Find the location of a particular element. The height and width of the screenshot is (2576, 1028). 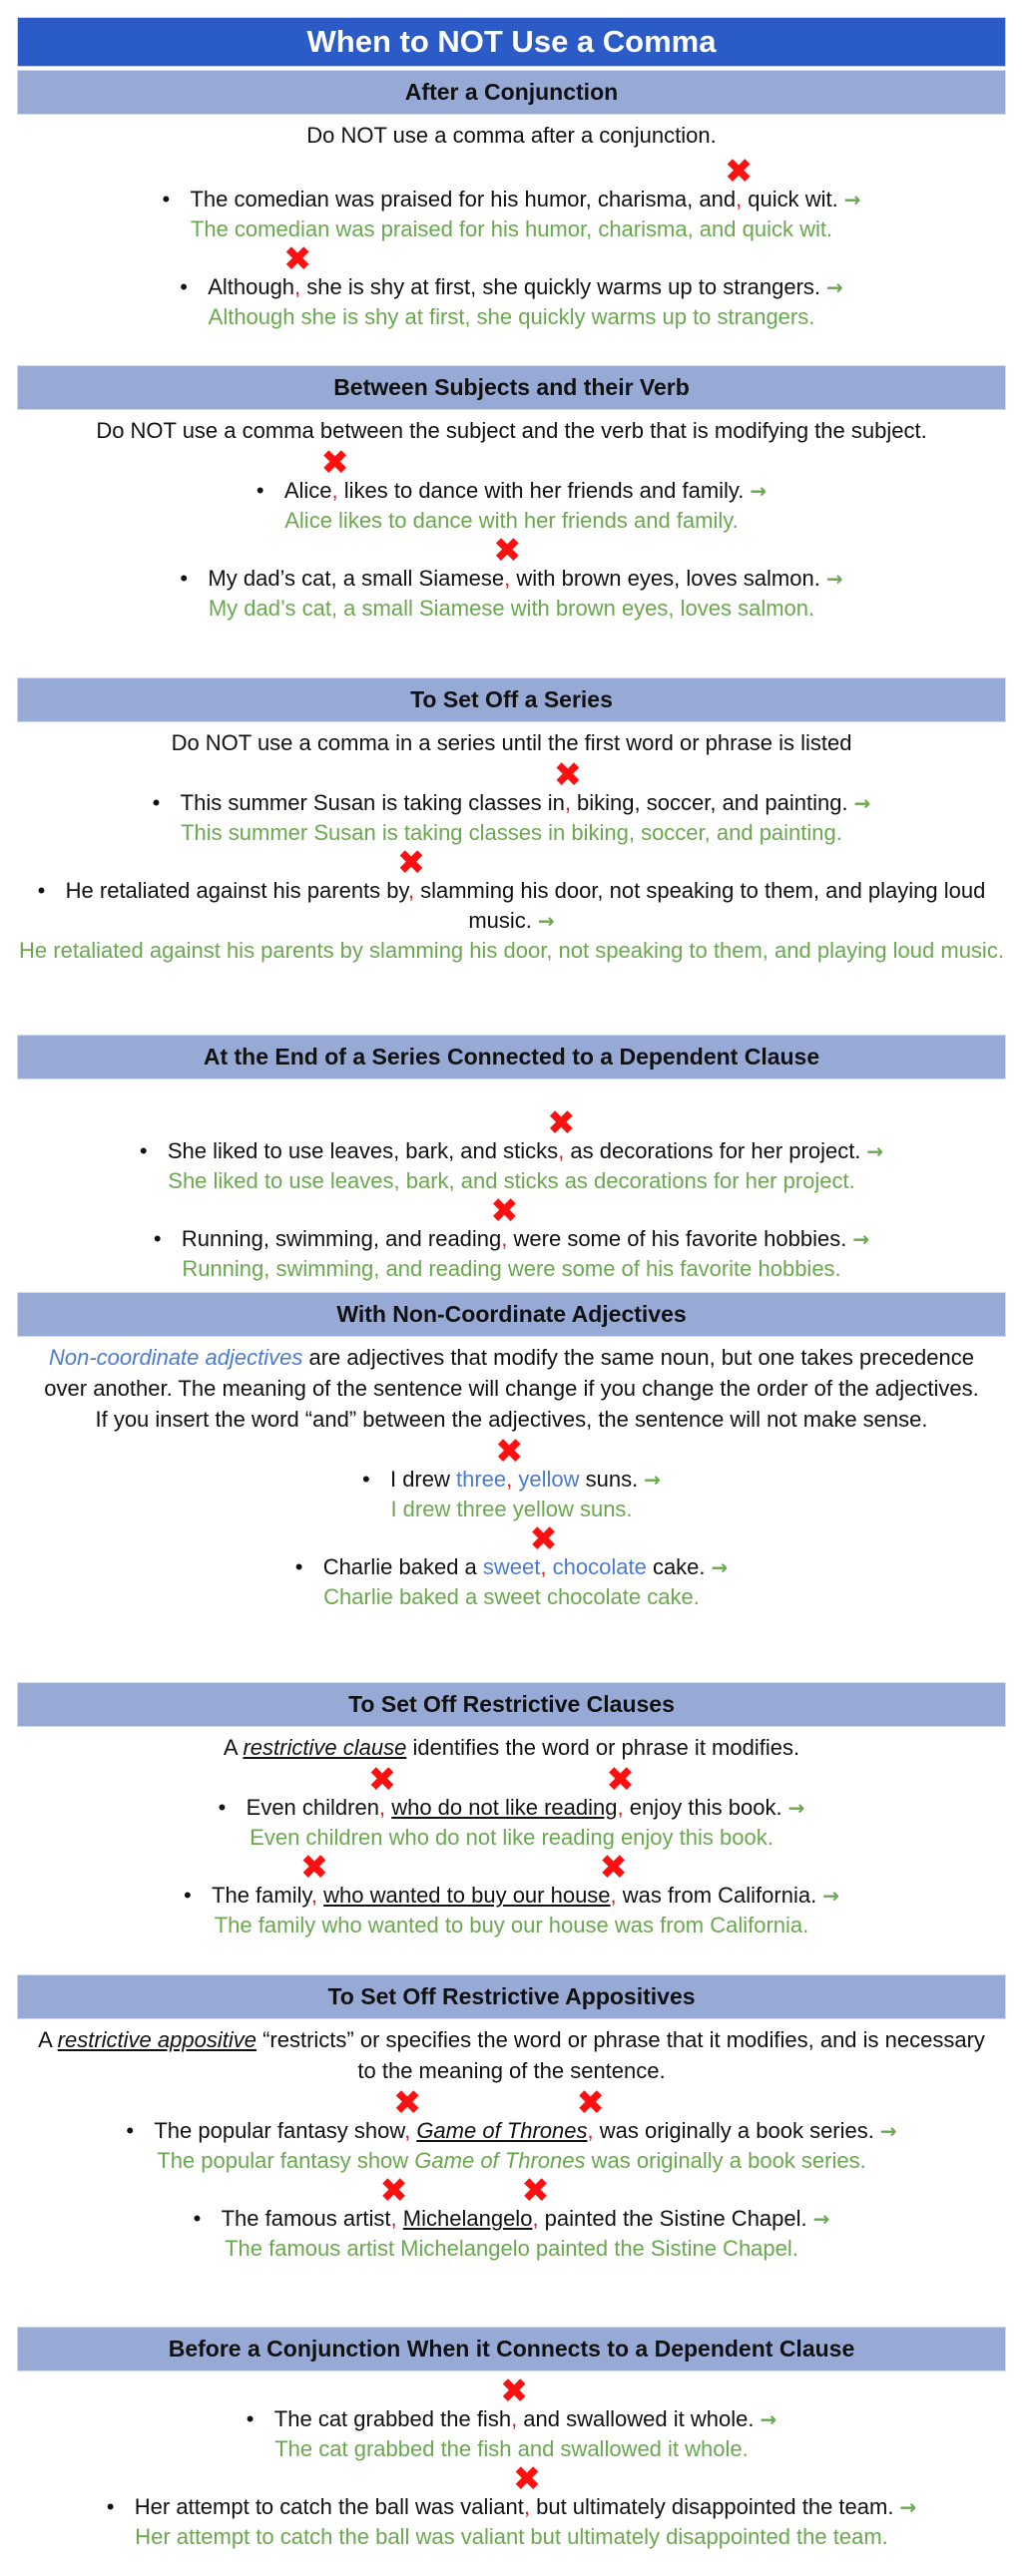

section-heading: To Set Off Restrictive Appositives is located at coordinates (511, 1996).